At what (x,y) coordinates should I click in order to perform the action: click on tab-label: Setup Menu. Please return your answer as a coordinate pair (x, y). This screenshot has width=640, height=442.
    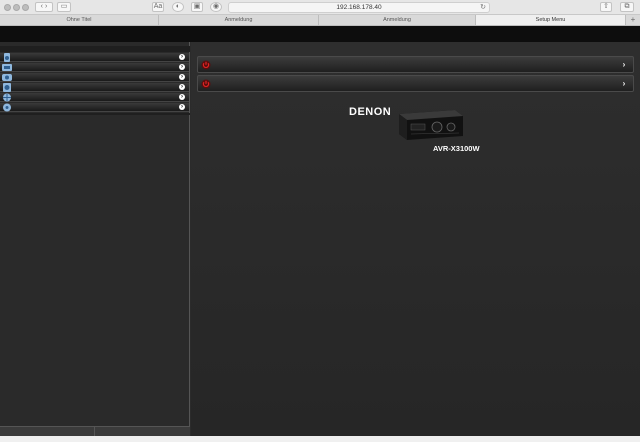
    Looking at the image, I should click on (550, 20).